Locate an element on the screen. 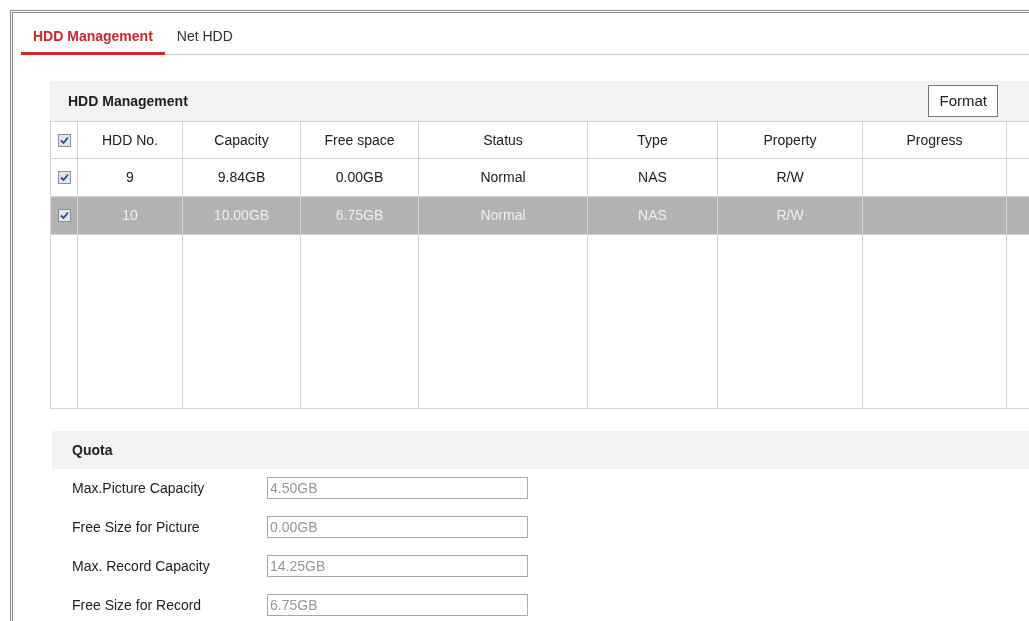 This screenshot has height=621, width=1029. table-cell-text: 10.00GB is located at coordinates (241, 215).